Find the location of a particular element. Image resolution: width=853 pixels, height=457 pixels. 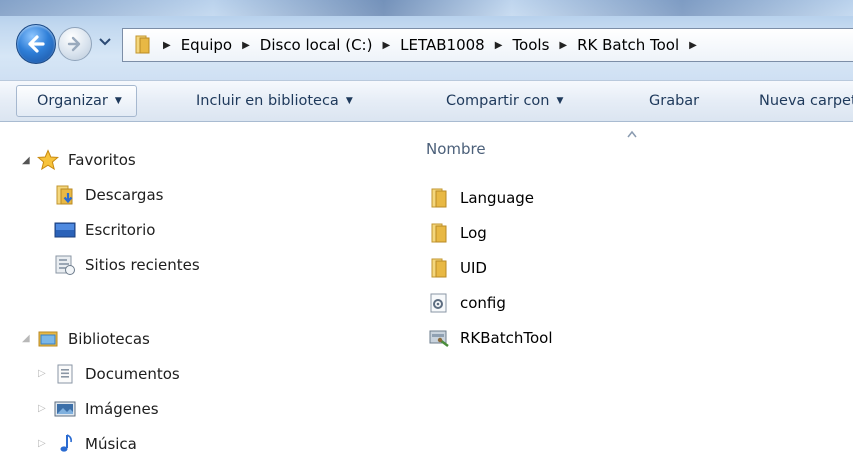

nav-item-descargas: Descargas is located at coordinates (108, 195).